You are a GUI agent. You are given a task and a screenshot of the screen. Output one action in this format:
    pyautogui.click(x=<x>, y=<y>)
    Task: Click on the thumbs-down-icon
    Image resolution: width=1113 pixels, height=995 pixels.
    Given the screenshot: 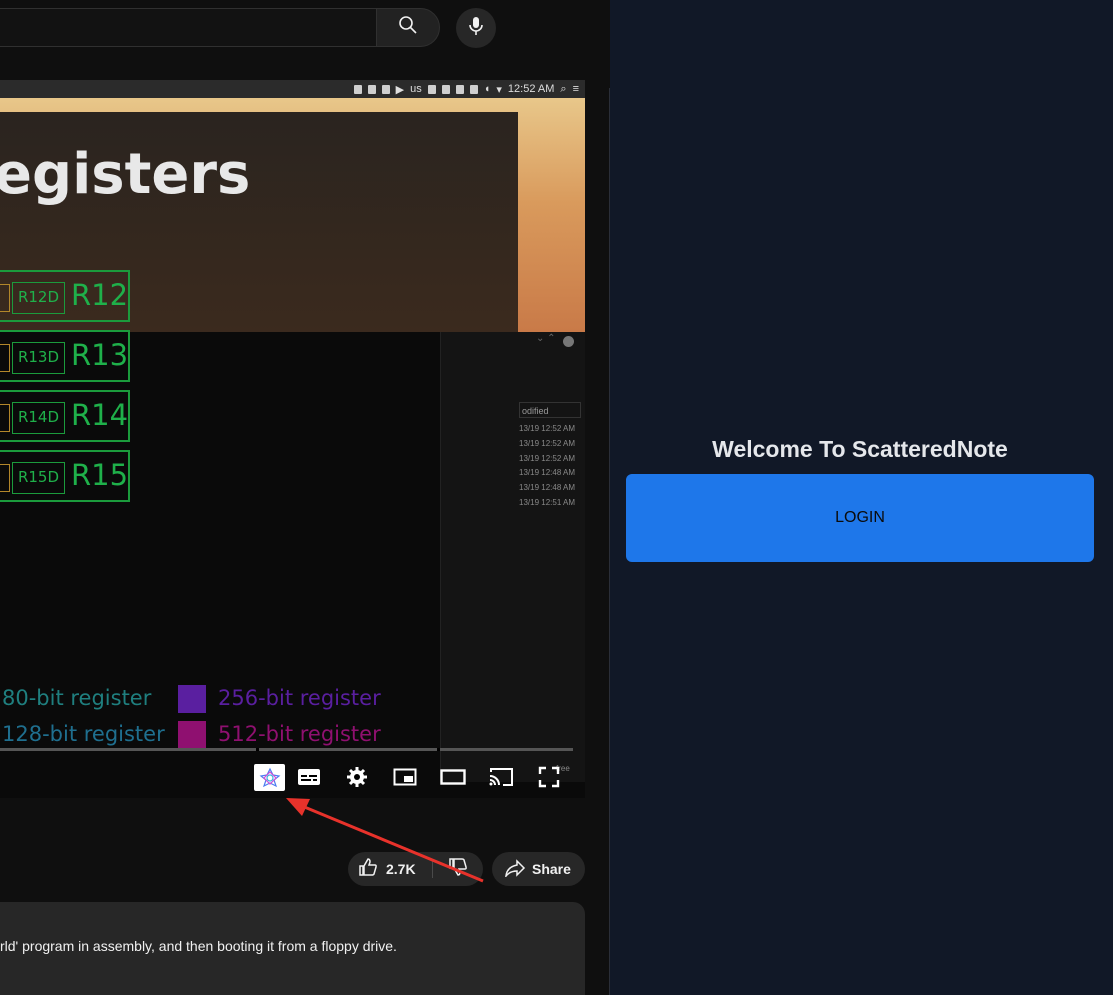 What is the action you would take?
    pyautogui.click(x=458, y=869)
    